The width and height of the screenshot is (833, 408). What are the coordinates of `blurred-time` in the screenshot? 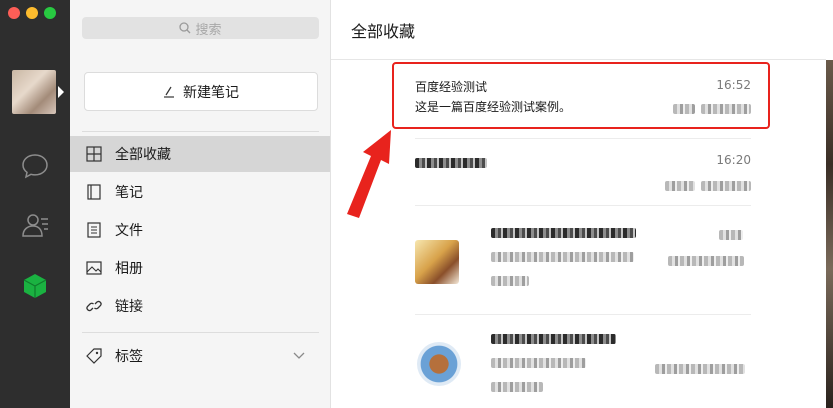 It's located at (731, 235).